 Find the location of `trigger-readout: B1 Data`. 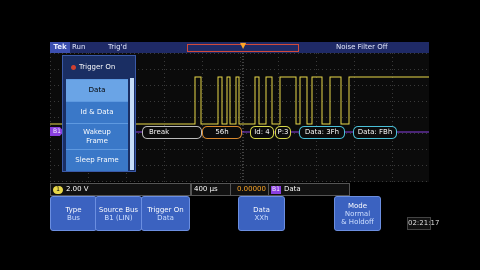

trigger-readout: B1 Data is located at coordinates (309, 189).